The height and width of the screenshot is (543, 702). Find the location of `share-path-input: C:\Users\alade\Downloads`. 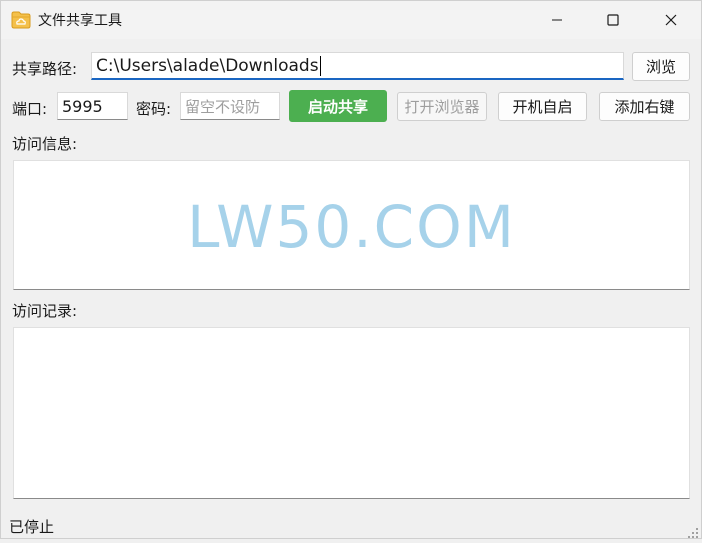

share-path-input: C:\Users\alade\Downloads is located at coordinates (357, 66).